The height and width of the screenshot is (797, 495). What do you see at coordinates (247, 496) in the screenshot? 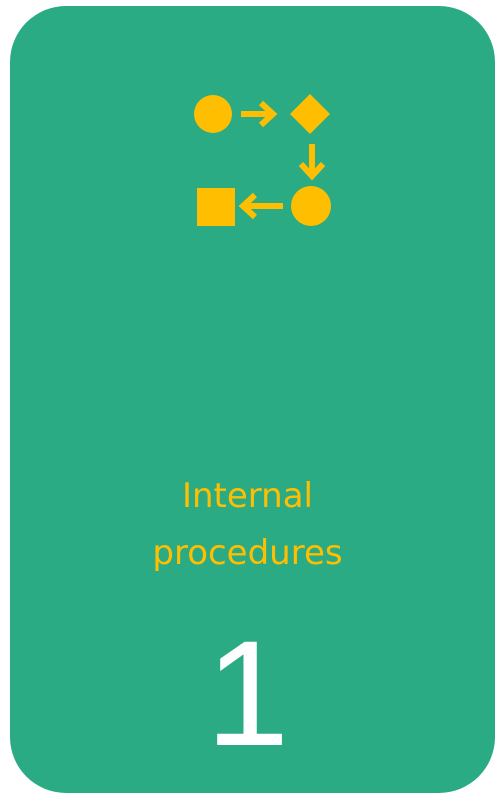
I see `card-title-line-1: Internal` at bounding box center [247, 496].